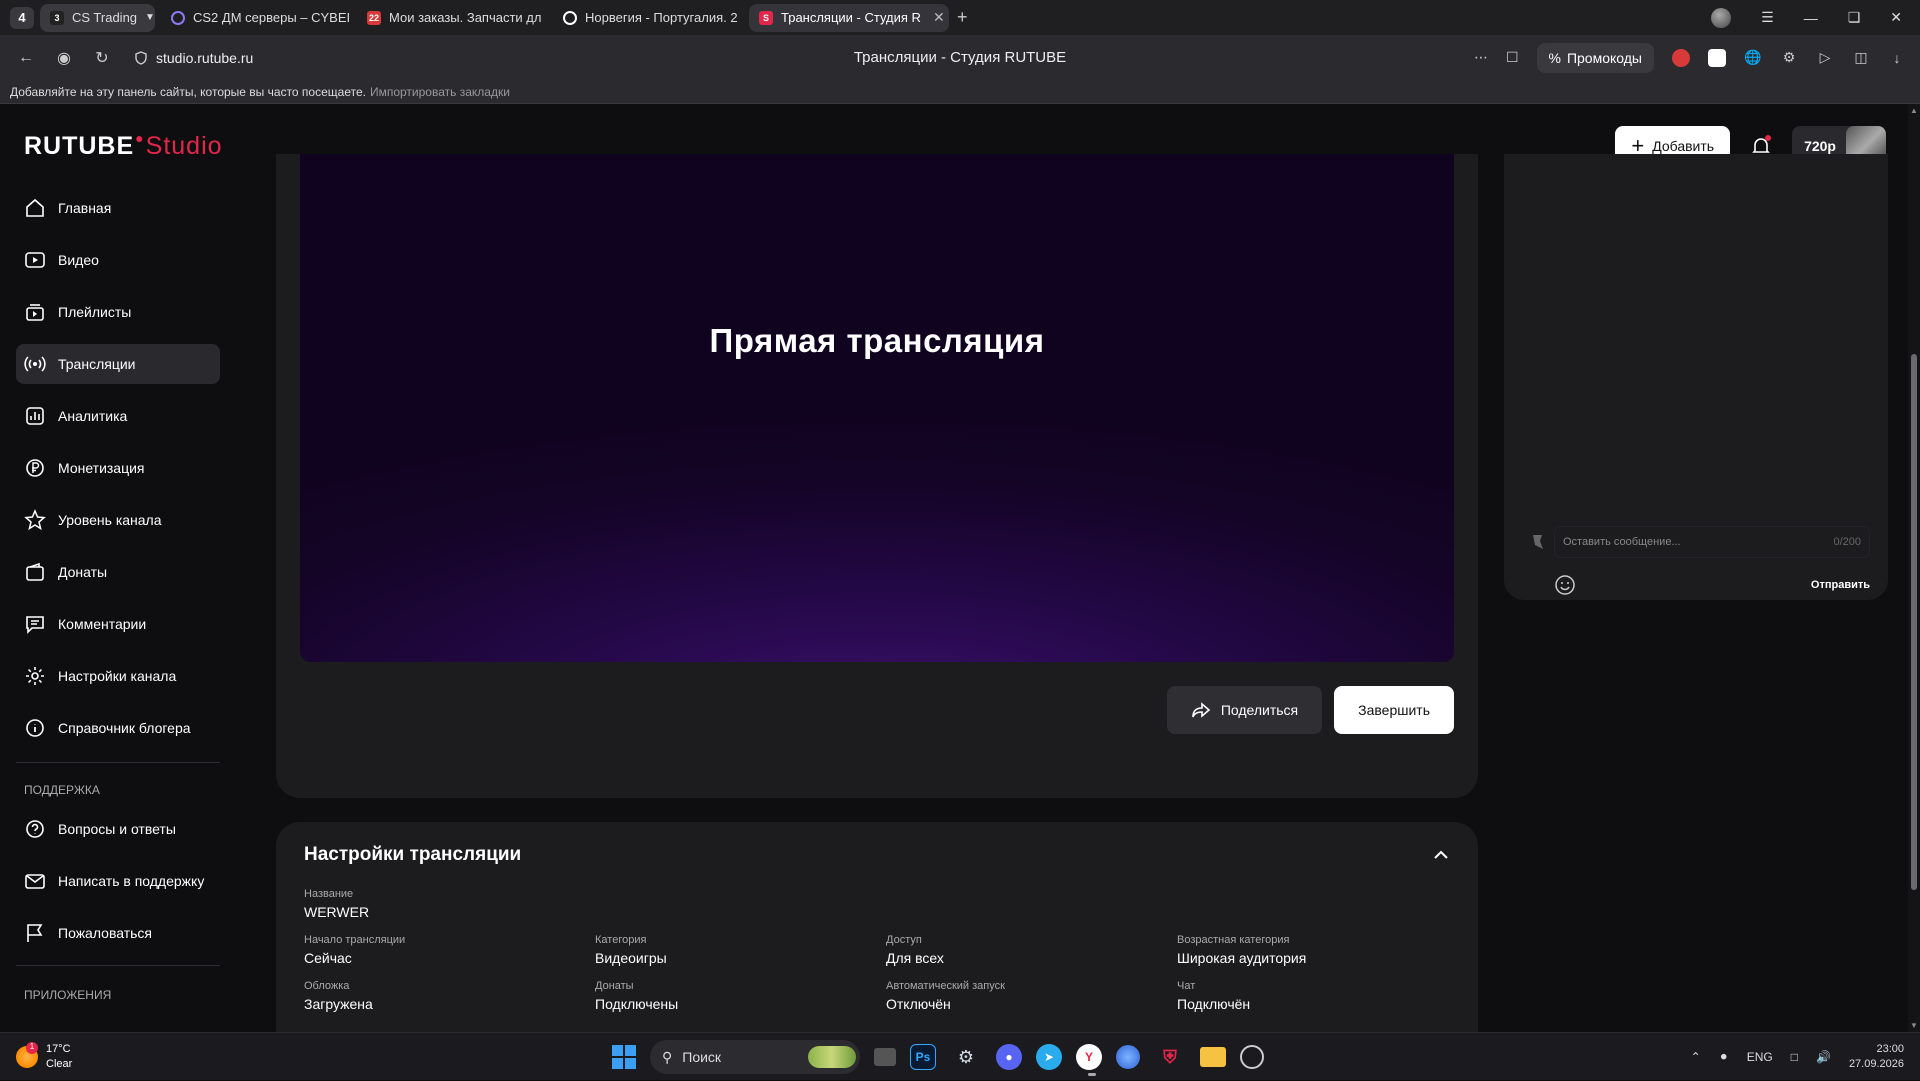 The width and height of the screenshot is (1920, 1081). Describe the element at coordinates (1914, 622) in the screenshot. I see `scroll-thumb` at that location.